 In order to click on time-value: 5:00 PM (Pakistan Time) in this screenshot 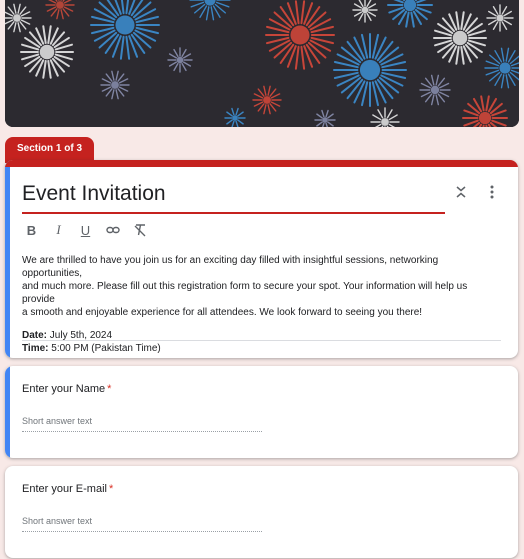, I will do `click(104, 348)`.